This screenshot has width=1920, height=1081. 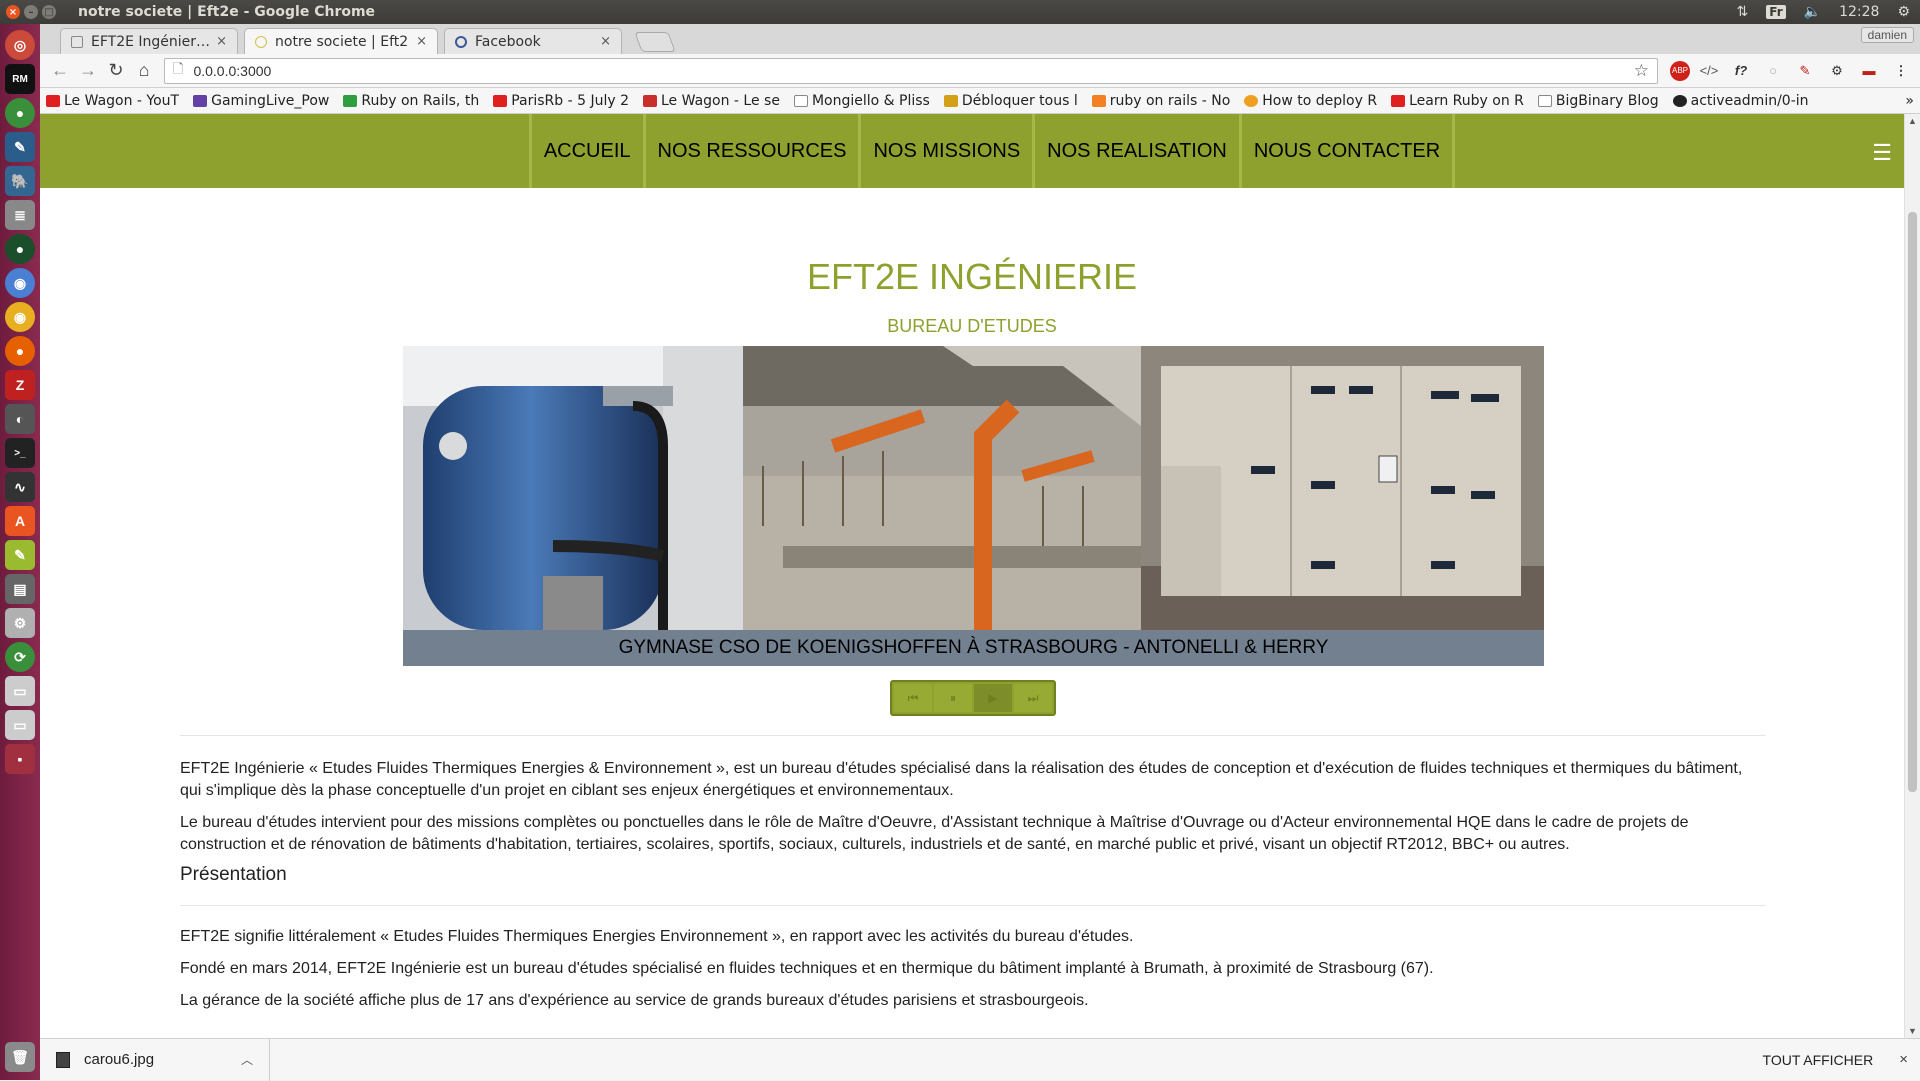 What do you see at coordinates (20, 725) in the screenshot?
I see `drive-icon-2: ▭` at bounding box center [20, 725].